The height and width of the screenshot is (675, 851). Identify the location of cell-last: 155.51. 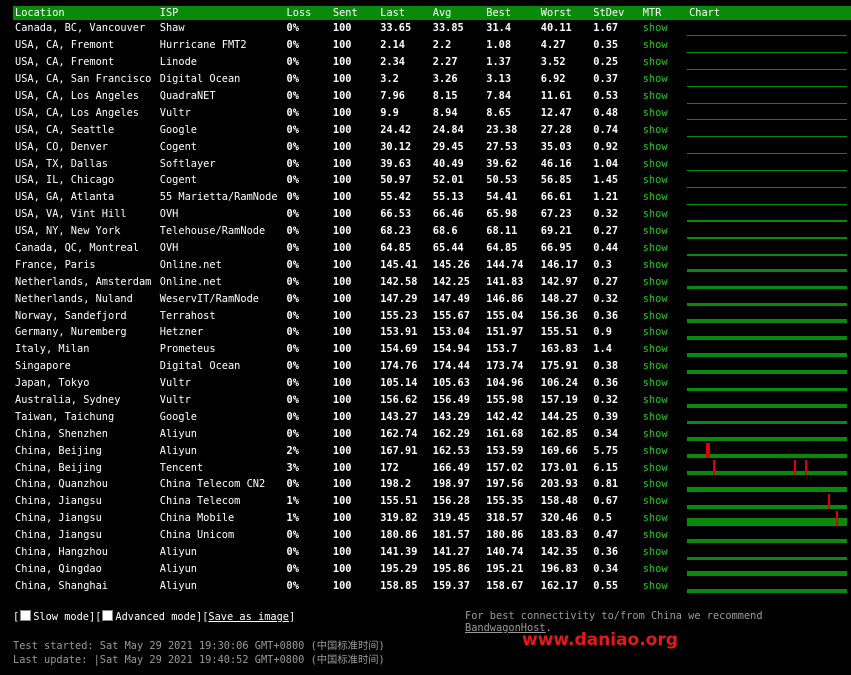
(399, 501).